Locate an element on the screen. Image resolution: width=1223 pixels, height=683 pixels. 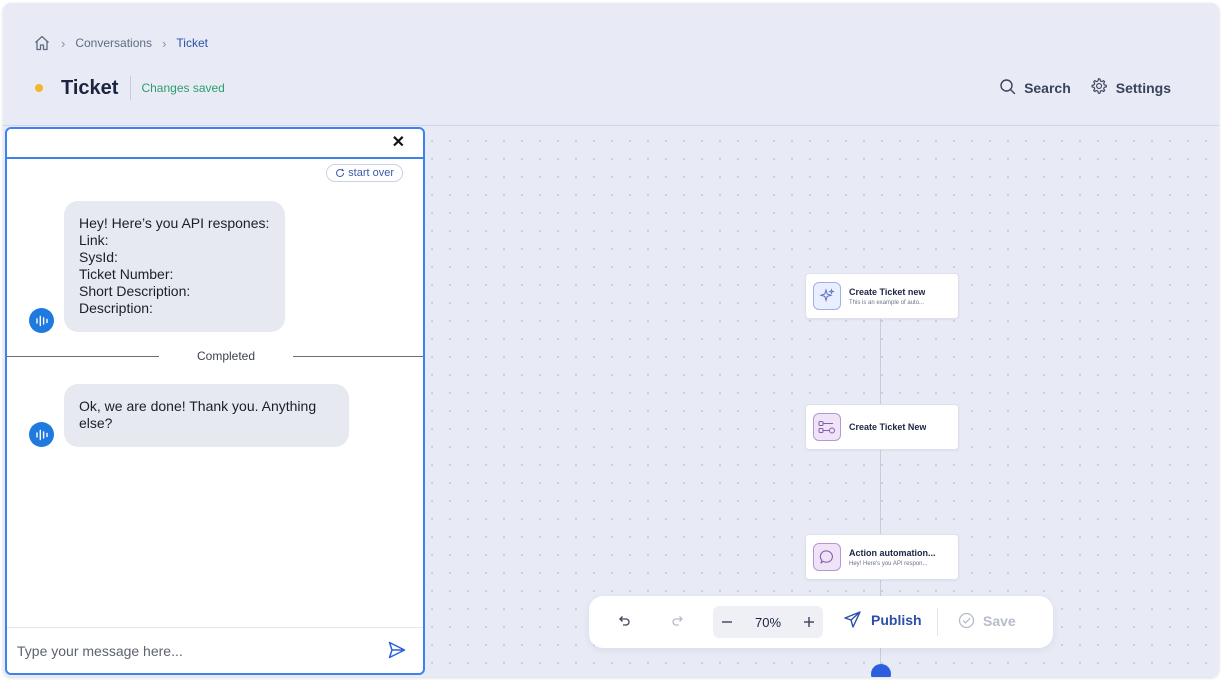
start-over-button: start over is located at coordinates (364, 173).